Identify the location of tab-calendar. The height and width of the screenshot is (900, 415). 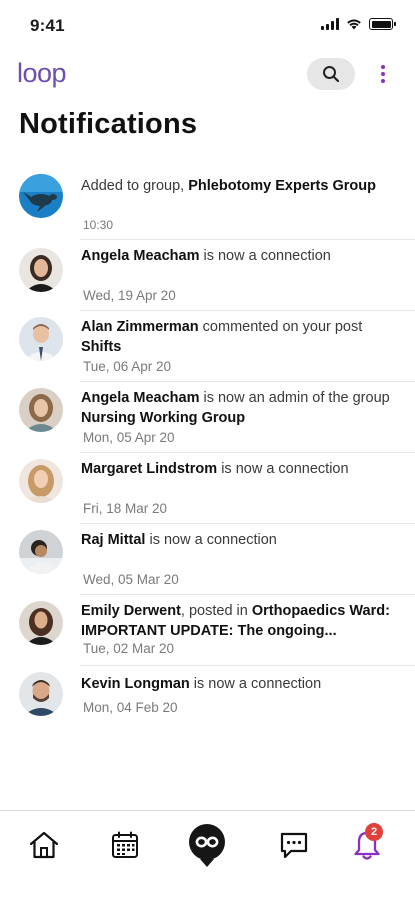
(125, 845).